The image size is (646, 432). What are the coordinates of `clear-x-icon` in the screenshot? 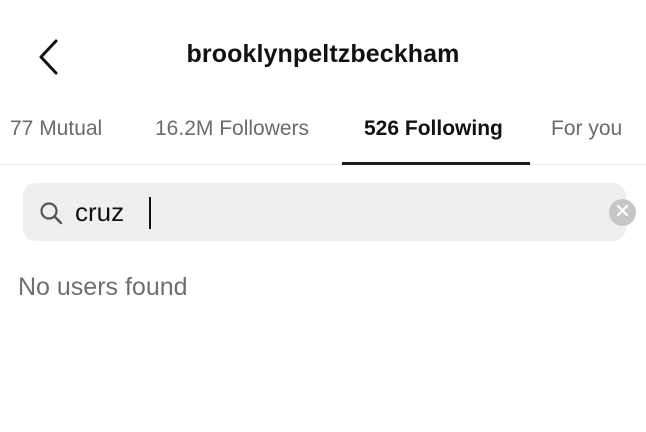 It's located at (622, 213).